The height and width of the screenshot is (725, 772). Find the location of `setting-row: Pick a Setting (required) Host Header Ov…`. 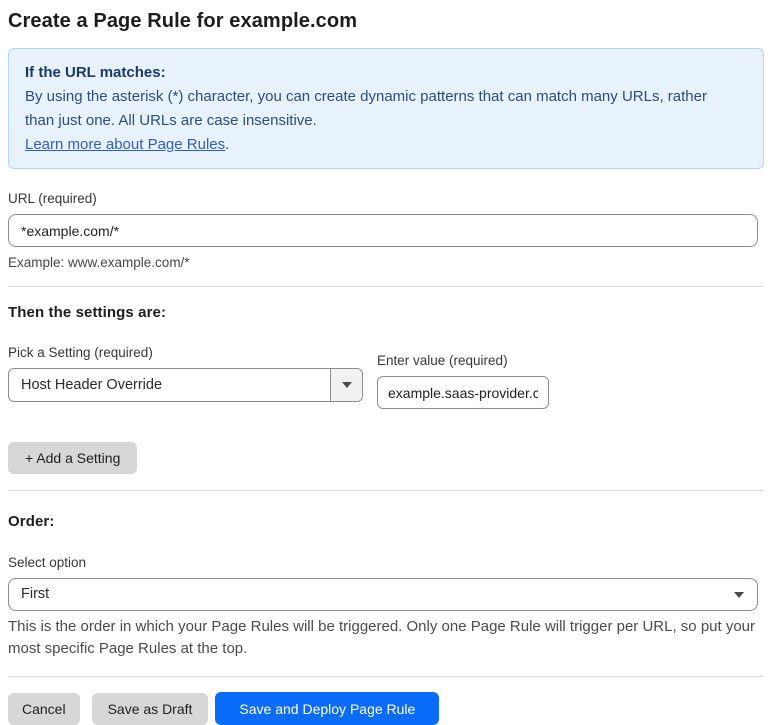

setting-row: Pick a Setting (required) Host Header Ov… is located at coordinates (386, 377).